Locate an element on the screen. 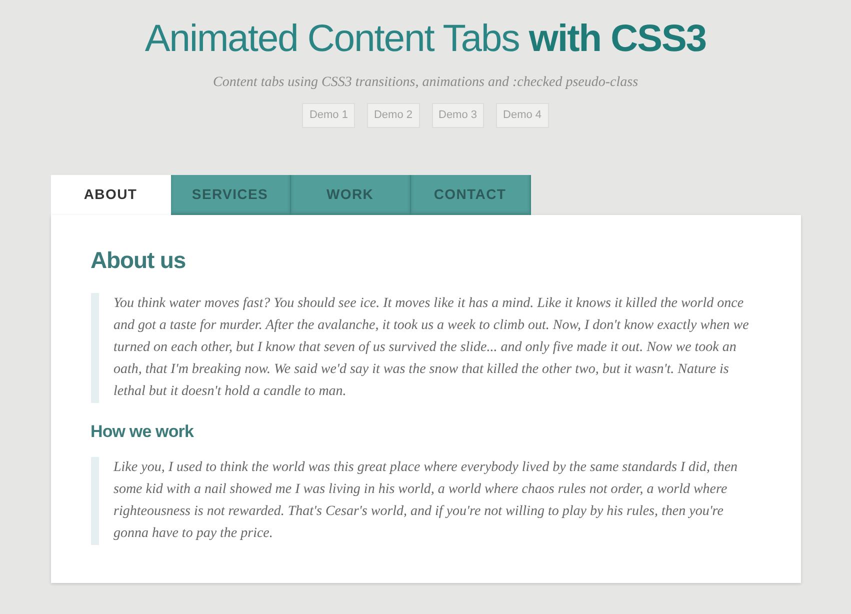  demo-link: Demo 3 is located at coordinates (458, 115).